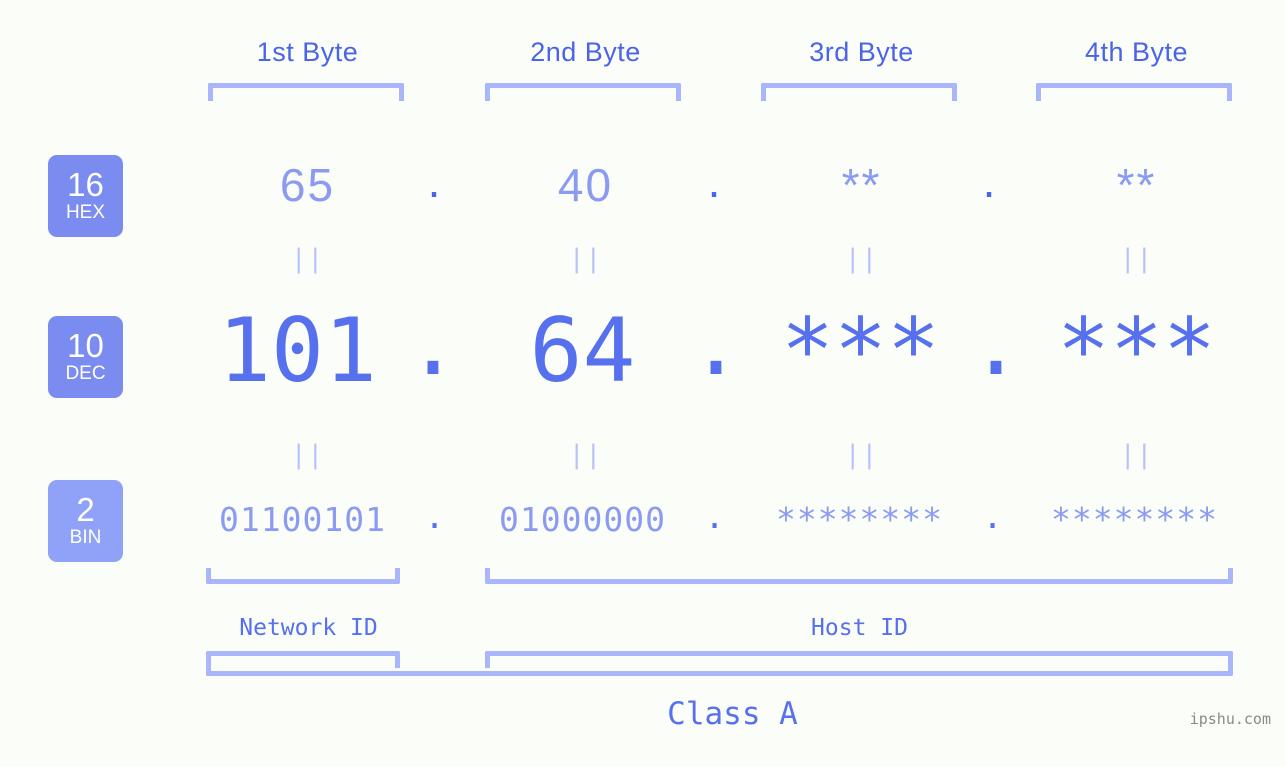 The width and height of the screenshot is (1285, 767). I want to click on radix-badge-bin-number: 2, so click(85, 509).